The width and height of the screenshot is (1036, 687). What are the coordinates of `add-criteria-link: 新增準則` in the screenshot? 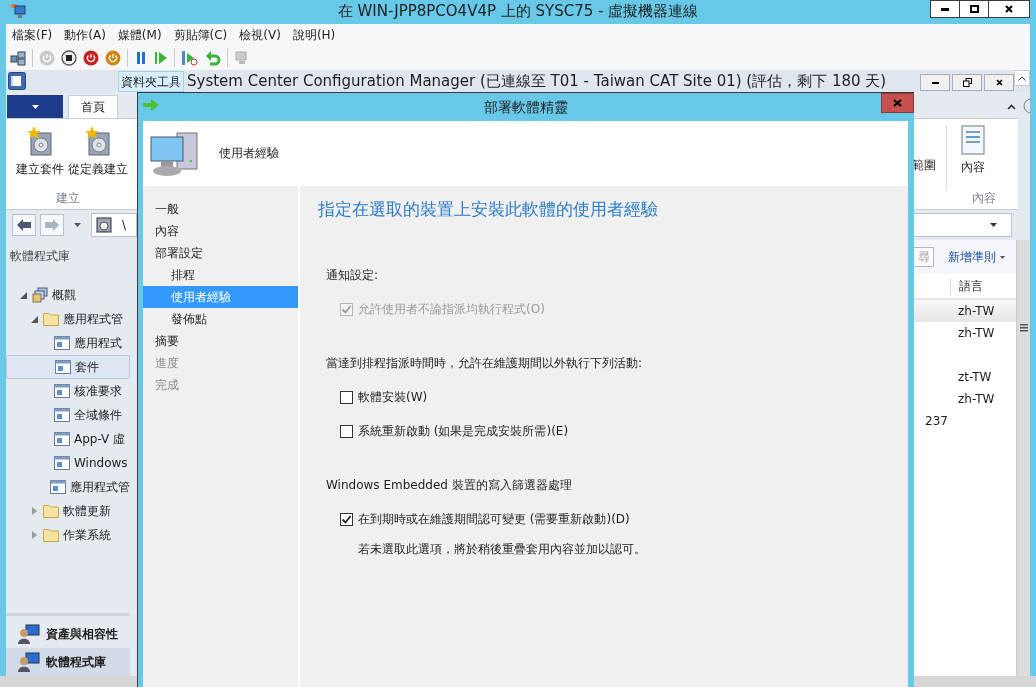 It's located at (972, 257).